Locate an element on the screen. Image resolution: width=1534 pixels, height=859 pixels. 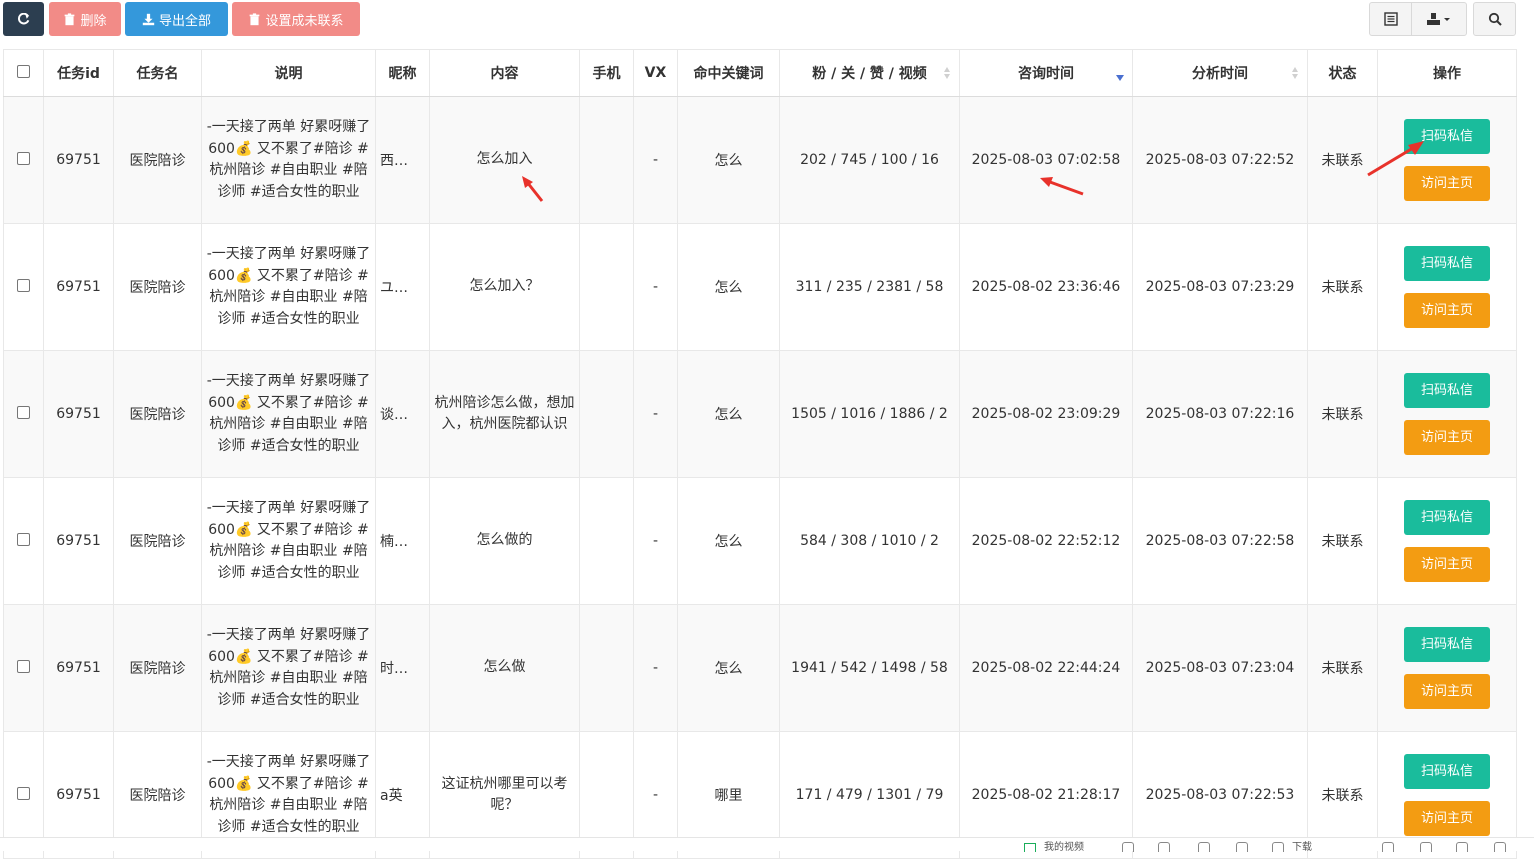
list-view-icon is located at coordinates (1390, 19).